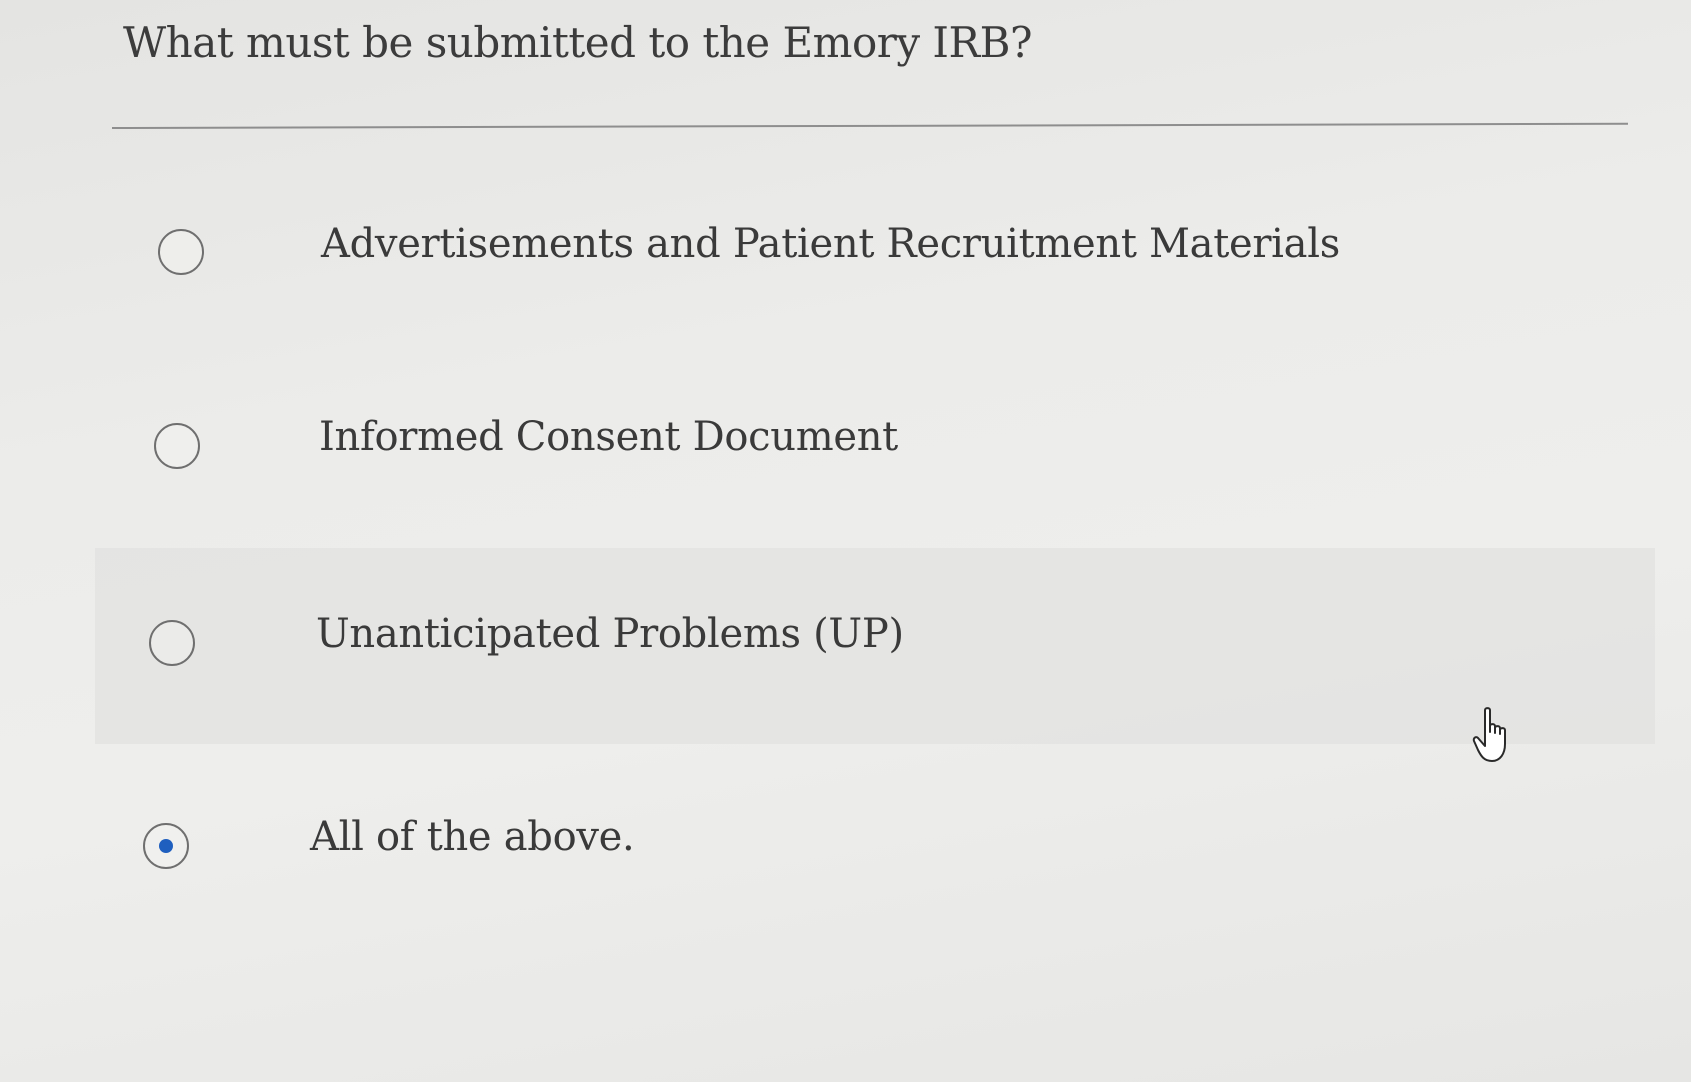 This screenshot has height=1082, width=1691. What do you see at coordinates (177, 446) in the screenshot?
I see `radio-informed-consent` at bounding box center [177, 446].